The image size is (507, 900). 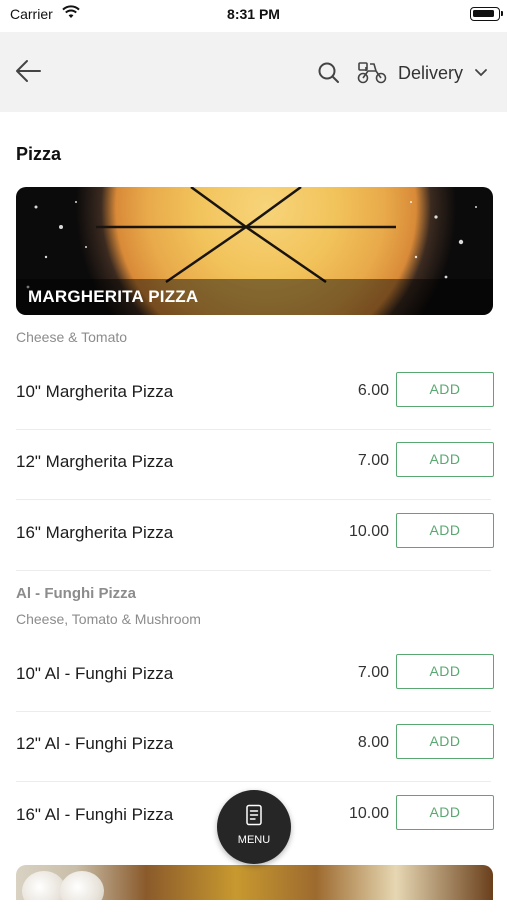 What do you see at coordinates (254, 251) in the screenshot?
I see `category-banner: MARGHERITA PIZZA` at bounding box center [254, 251].